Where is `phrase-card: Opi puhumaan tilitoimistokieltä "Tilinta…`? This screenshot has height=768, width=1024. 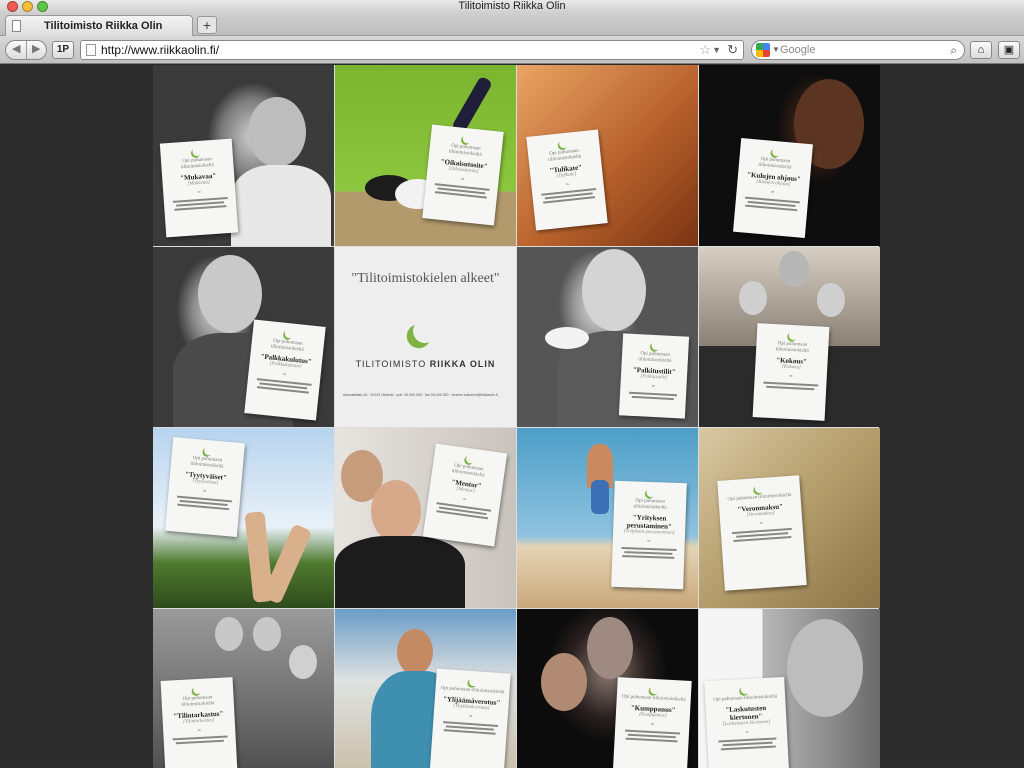 phrase-card: Opi puhumaan tilitoimistokieltä "Tilinta… is located at coordinates (199, 722).